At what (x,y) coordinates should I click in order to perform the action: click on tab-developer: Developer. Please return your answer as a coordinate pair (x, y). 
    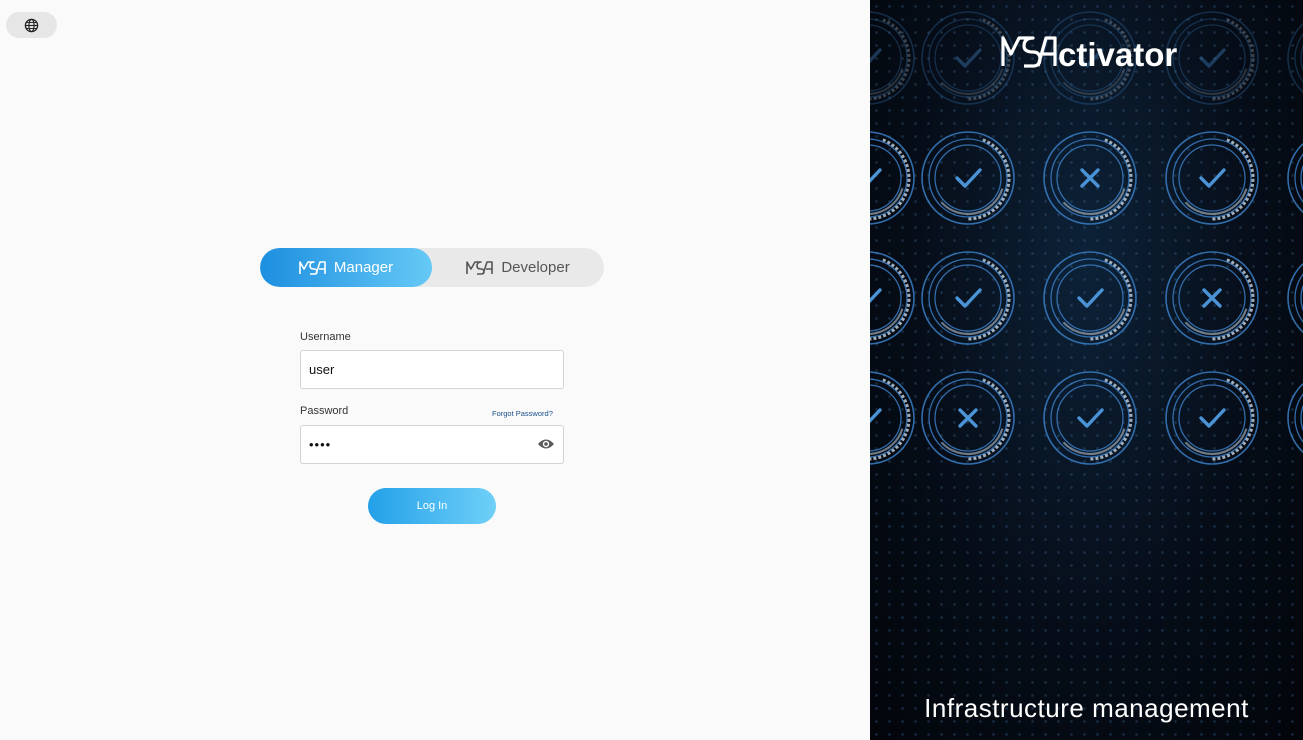
    Looking at the image, I should click on (518, 267).